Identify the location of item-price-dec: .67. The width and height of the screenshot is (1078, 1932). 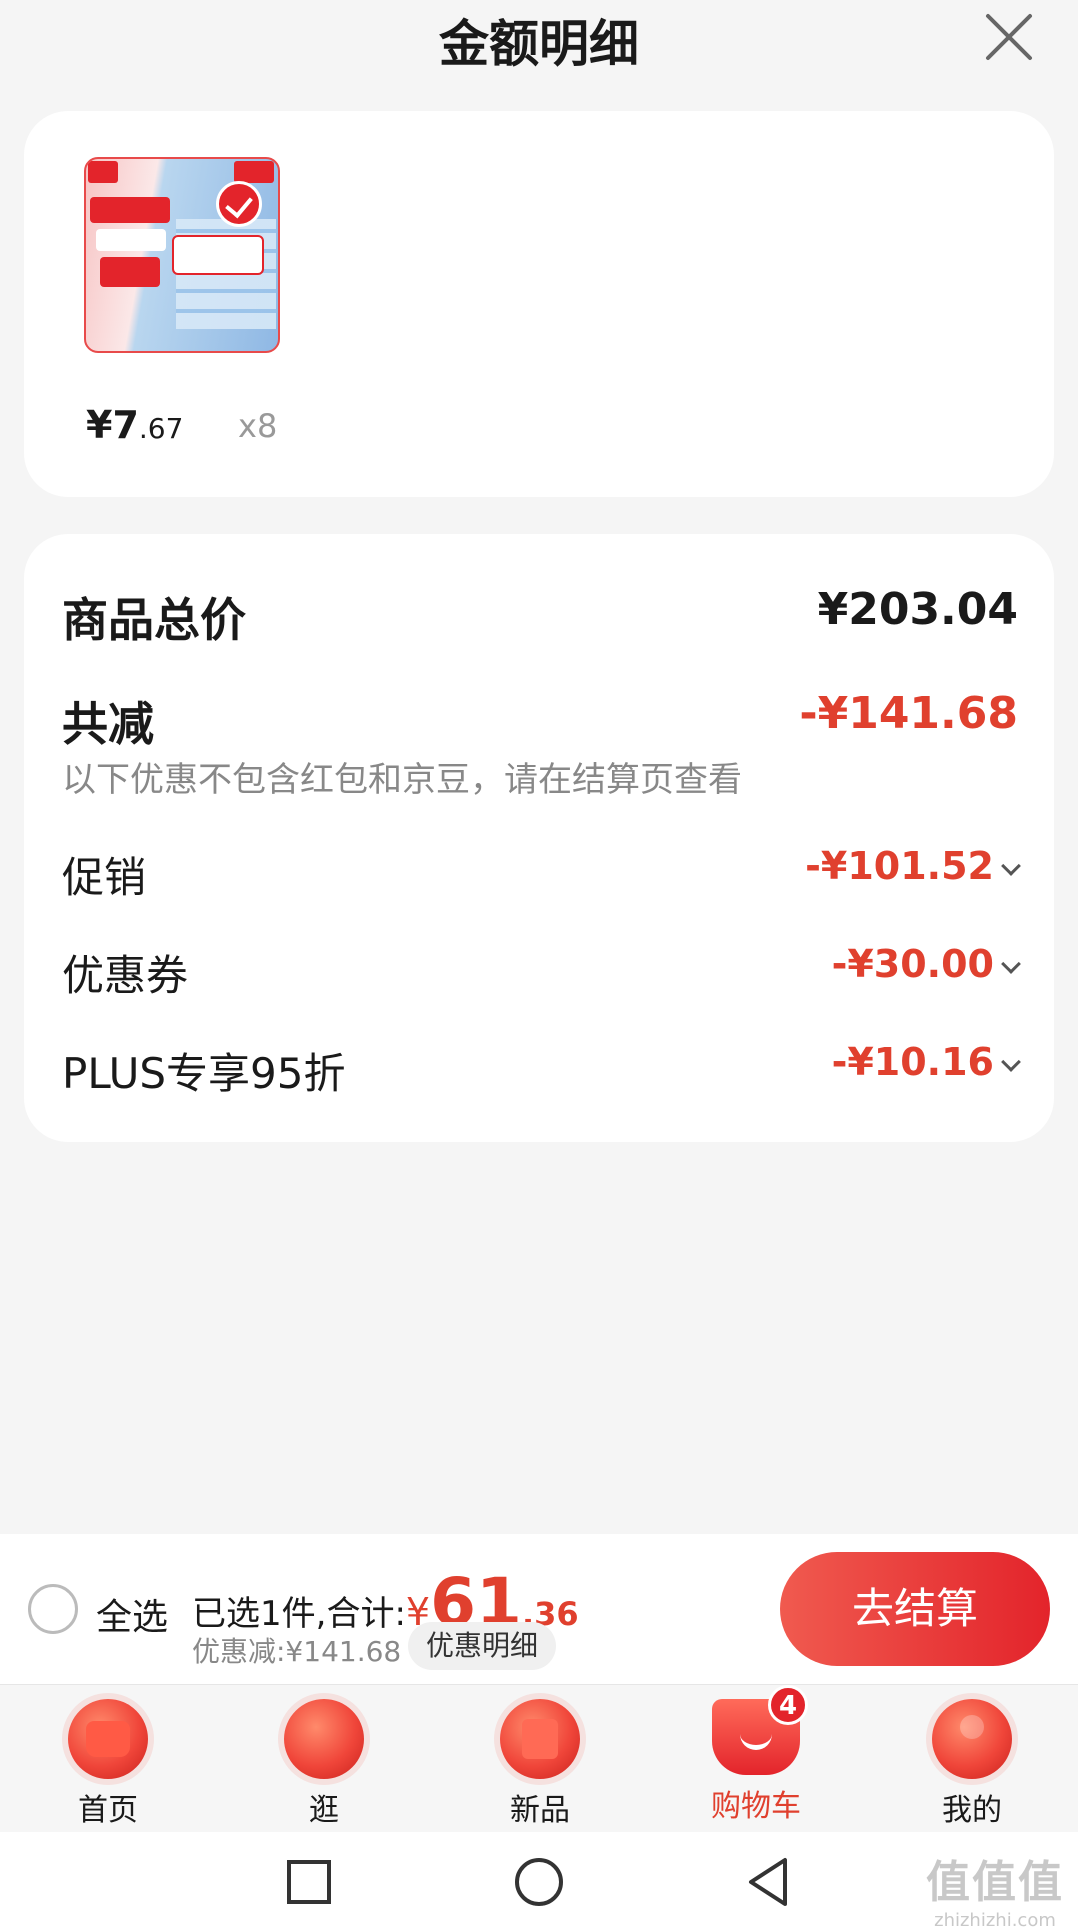
(161, 428).